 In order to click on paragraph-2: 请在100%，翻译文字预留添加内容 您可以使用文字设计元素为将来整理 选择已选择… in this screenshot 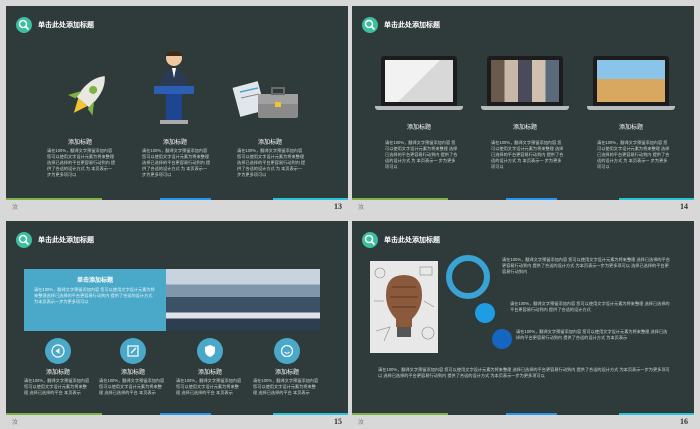, I will do `click(590, 306)`.